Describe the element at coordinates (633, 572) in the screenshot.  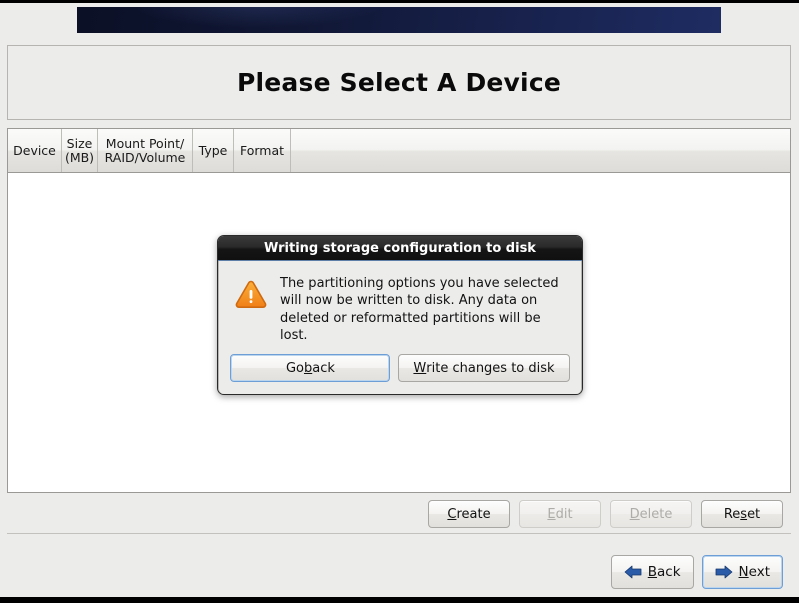
I see `arrow-left-icon` at that location.